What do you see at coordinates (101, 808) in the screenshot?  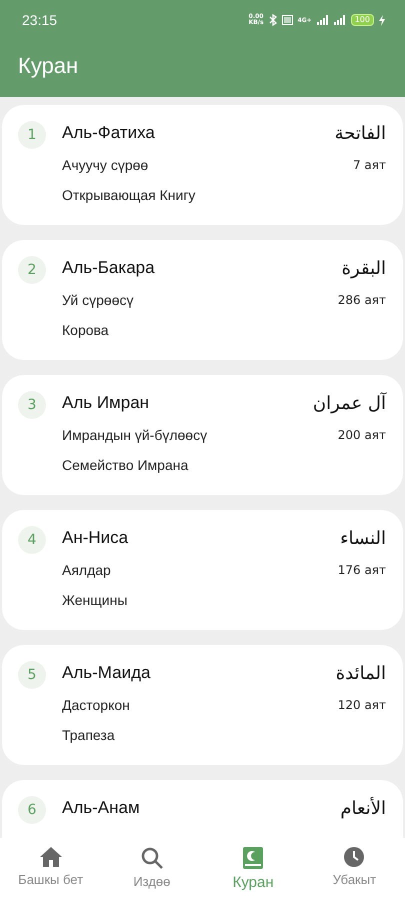 I see `surah-name: Аль-Анам` at bounding box center [101, 808].